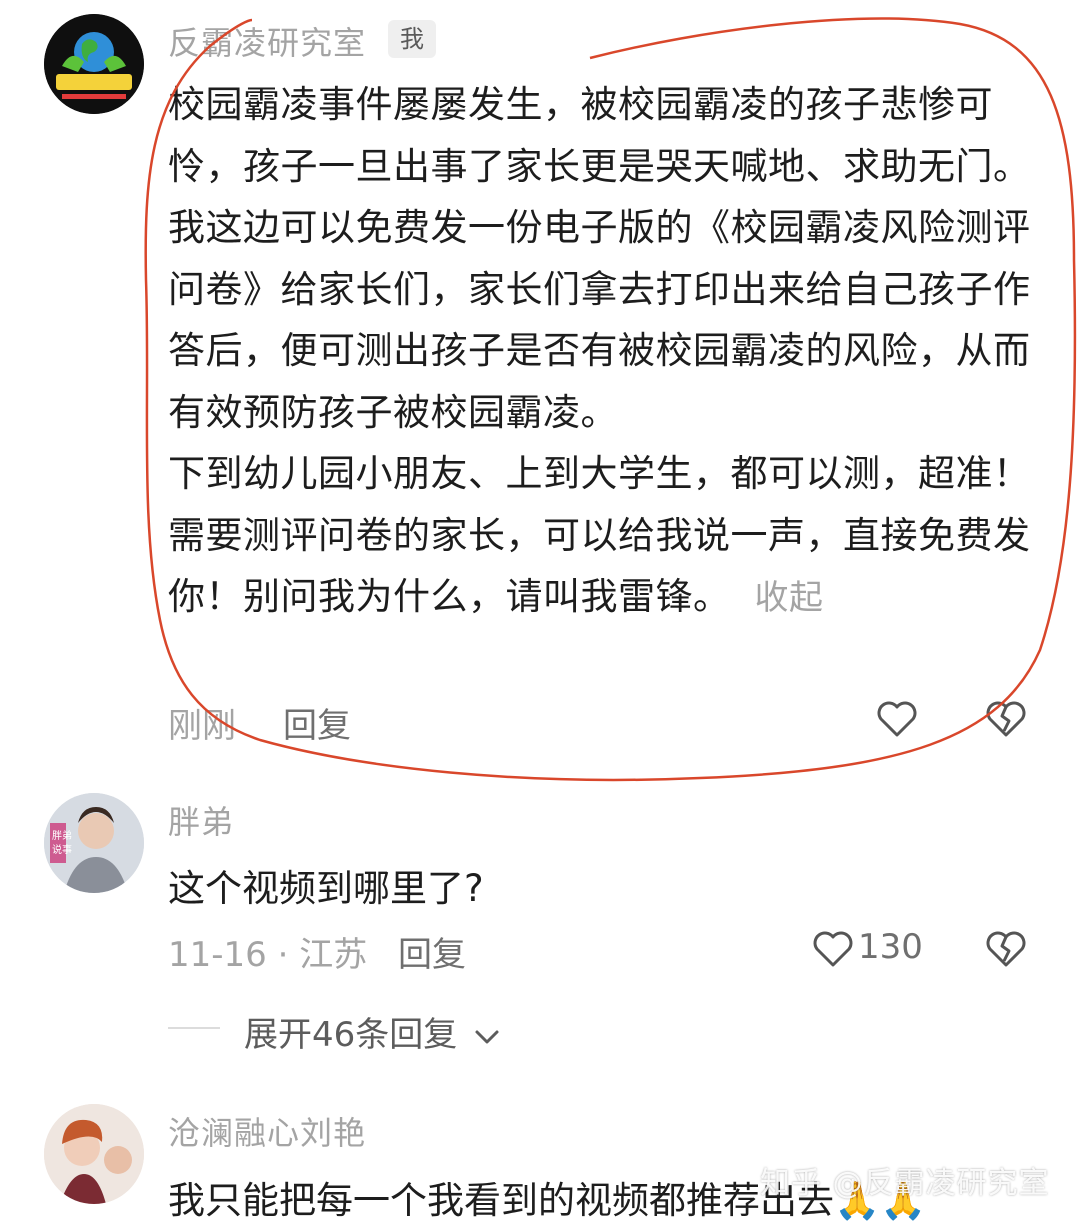 The height and width of the screenshot is (1224, 1080). I want to click on comment-time-location: 11-16 · 江苏, so click(268, 955).